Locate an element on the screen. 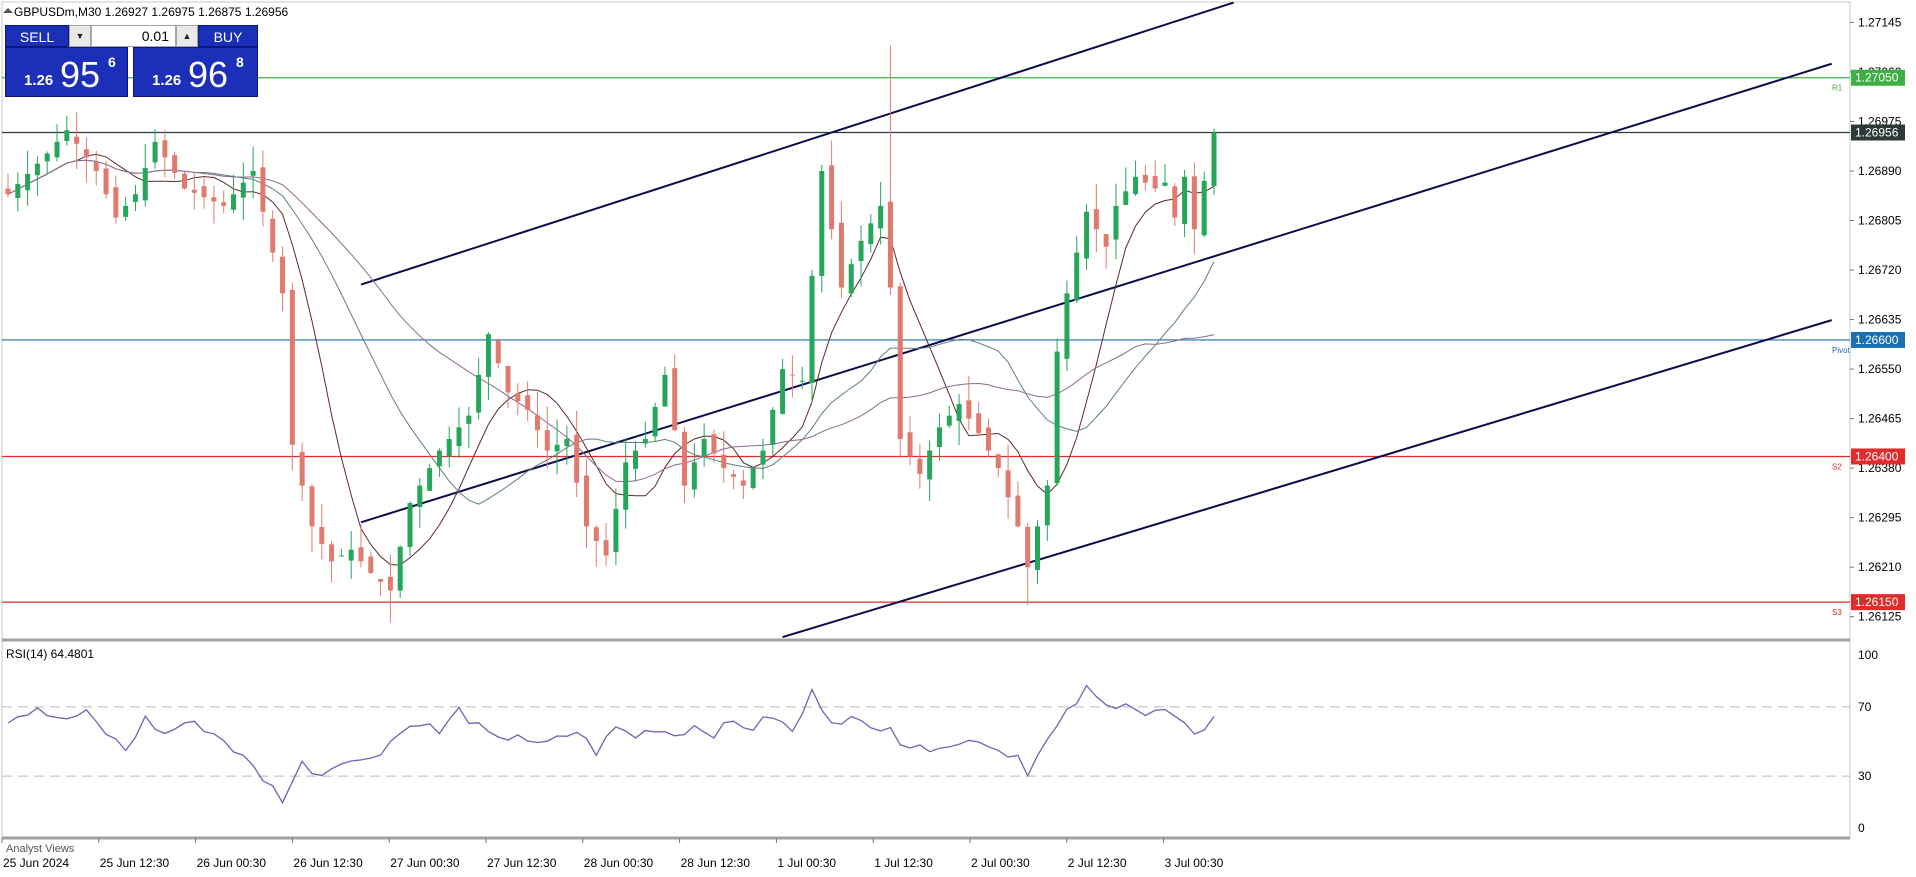  lot-size-input is located at coordinates (133, 36).